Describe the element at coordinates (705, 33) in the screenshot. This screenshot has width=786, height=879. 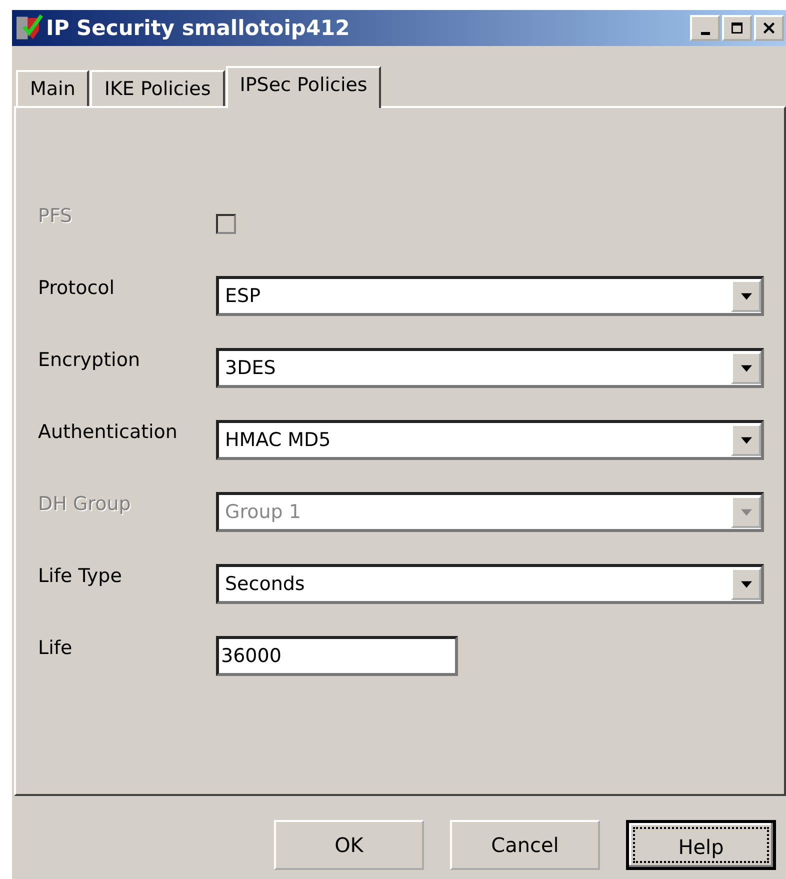
I see `minimize-icon` at that location.